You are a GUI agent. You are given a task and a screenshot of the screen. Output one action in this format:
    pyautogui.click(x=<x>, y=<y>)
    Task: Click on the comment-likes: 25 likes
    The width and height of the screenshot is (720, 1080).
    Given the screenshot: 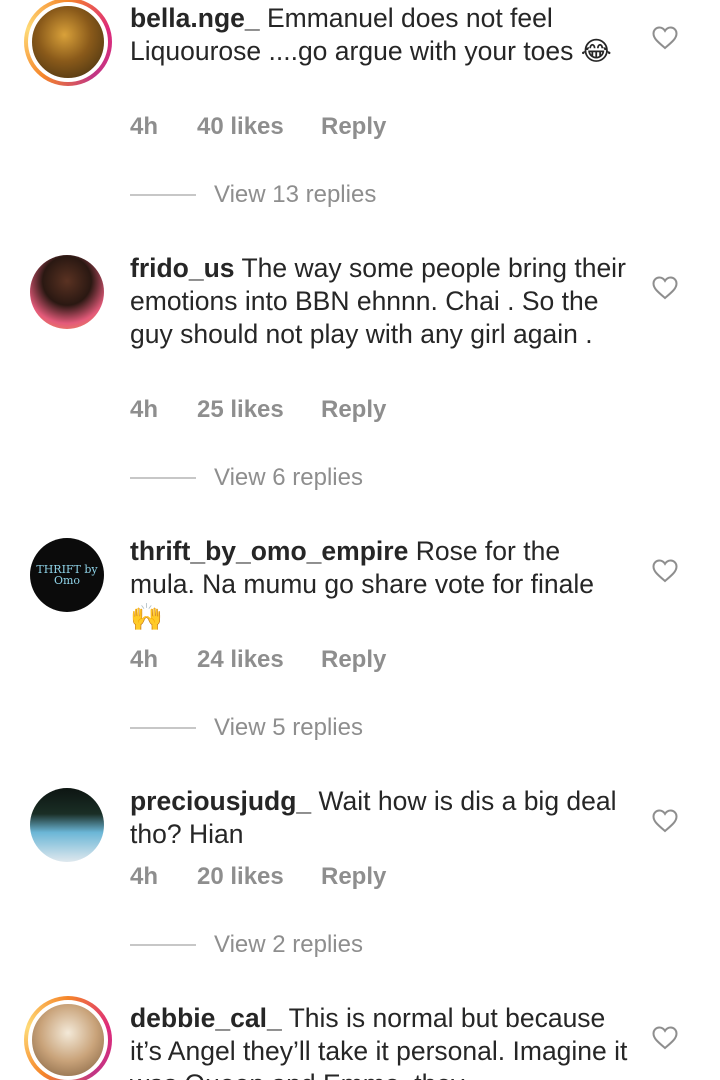 What is the action you would take?
    pyautogui.click(x=259, y=410)
    